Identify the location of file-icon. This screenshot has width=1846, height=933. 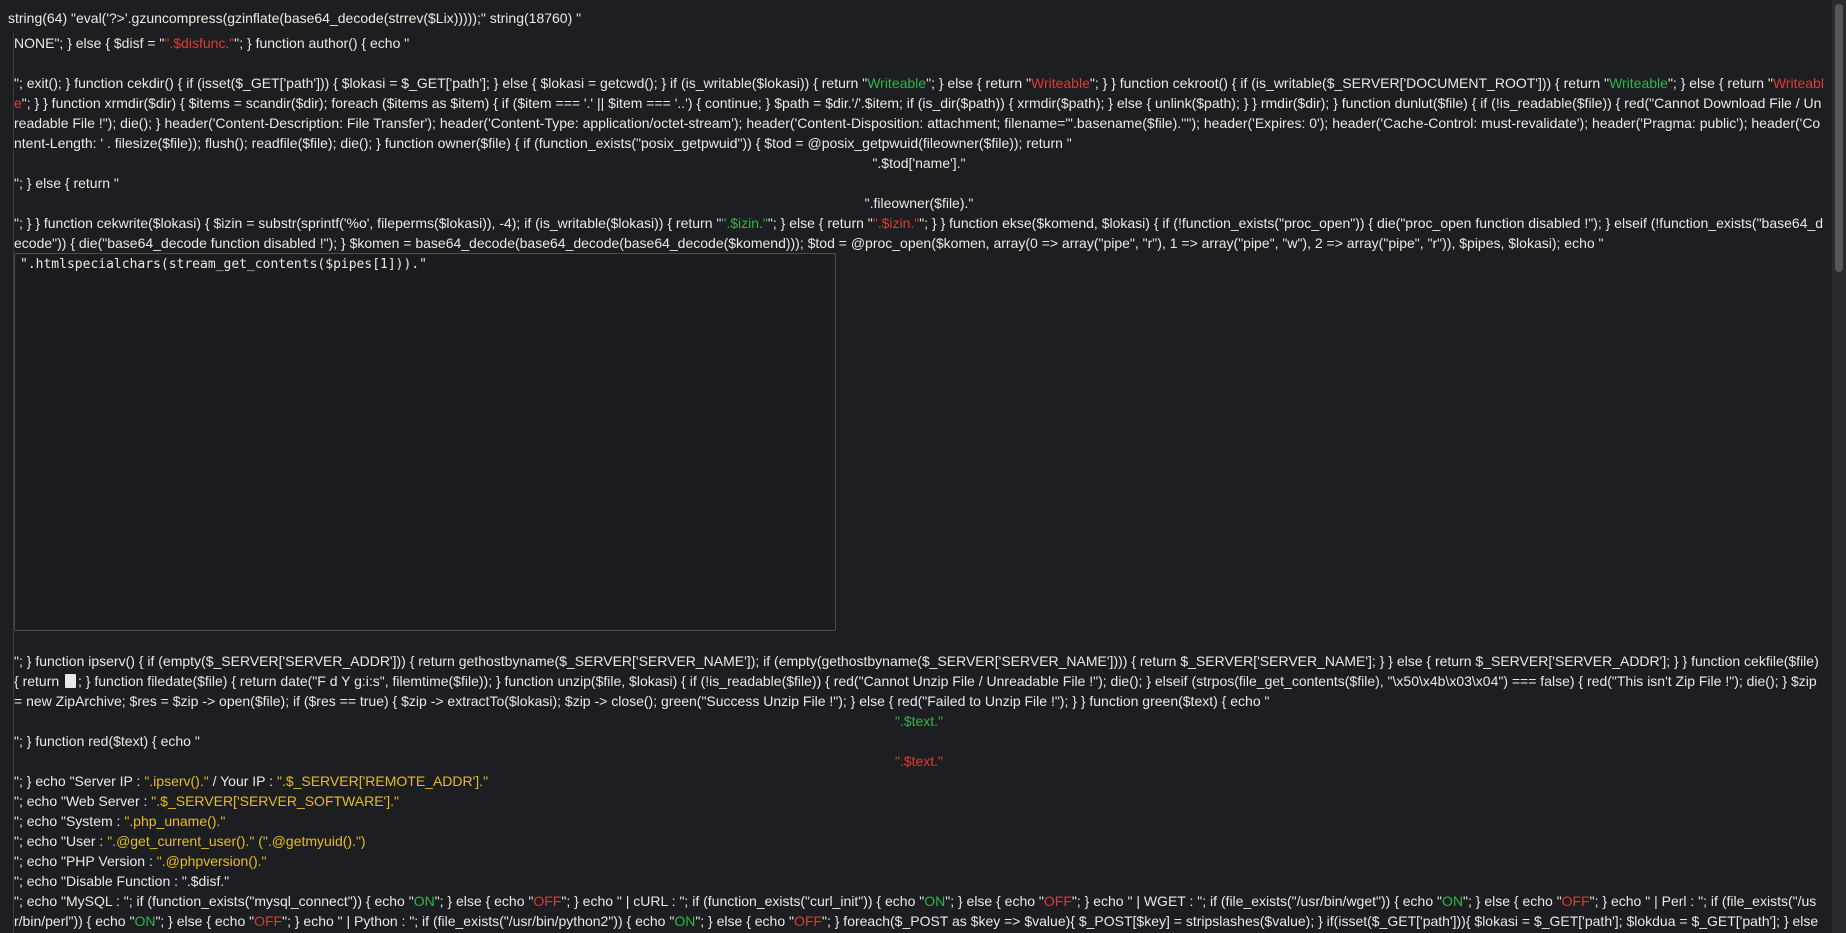
(71, 681).